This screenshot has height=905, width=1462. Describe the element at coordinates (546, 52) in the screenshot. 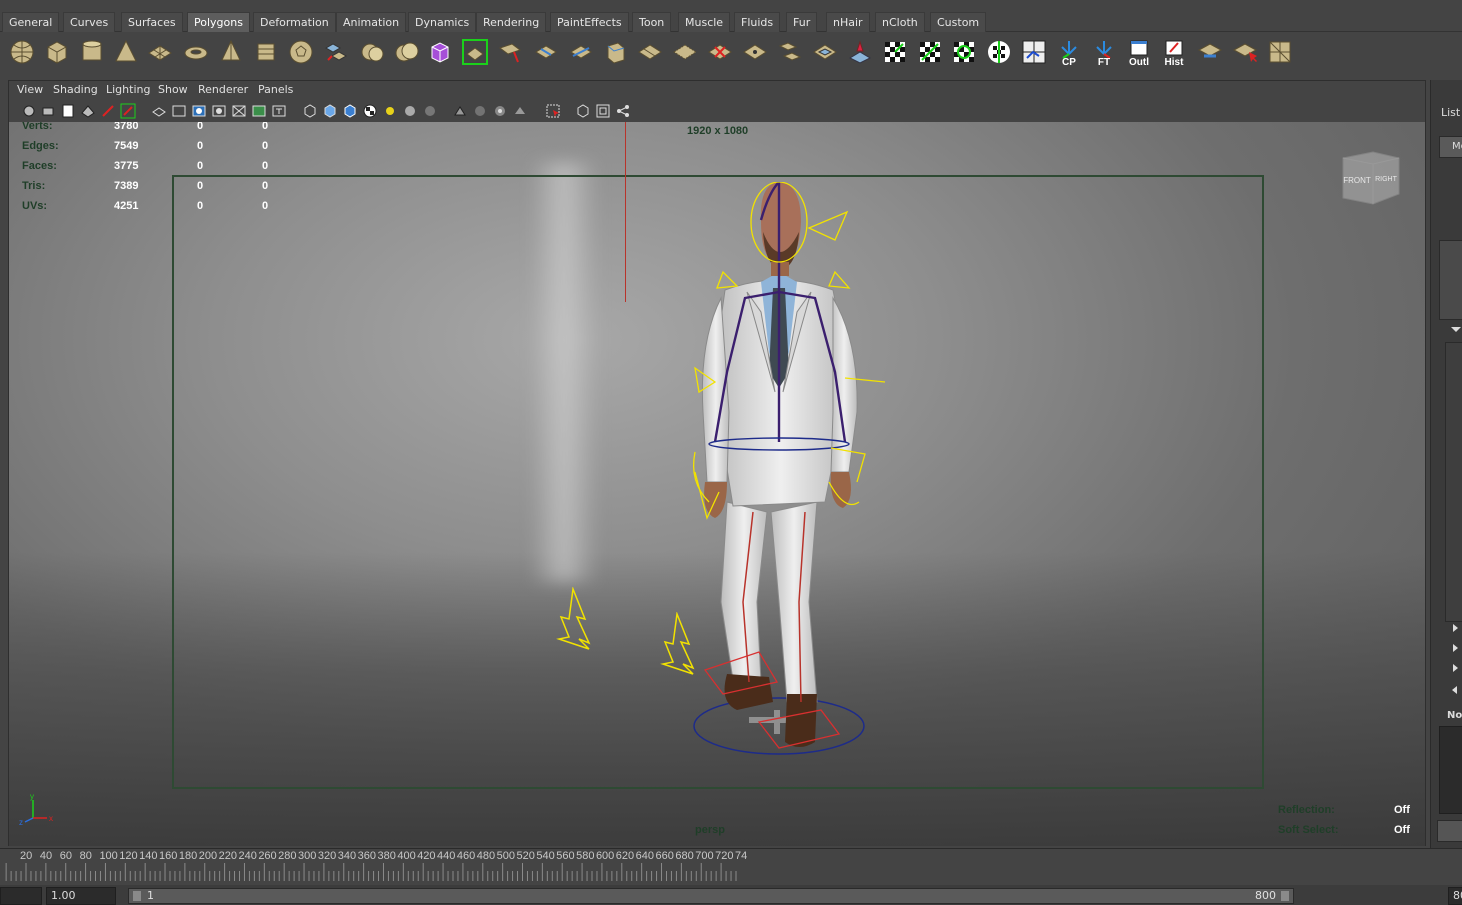

I see `append-icon` at that location.